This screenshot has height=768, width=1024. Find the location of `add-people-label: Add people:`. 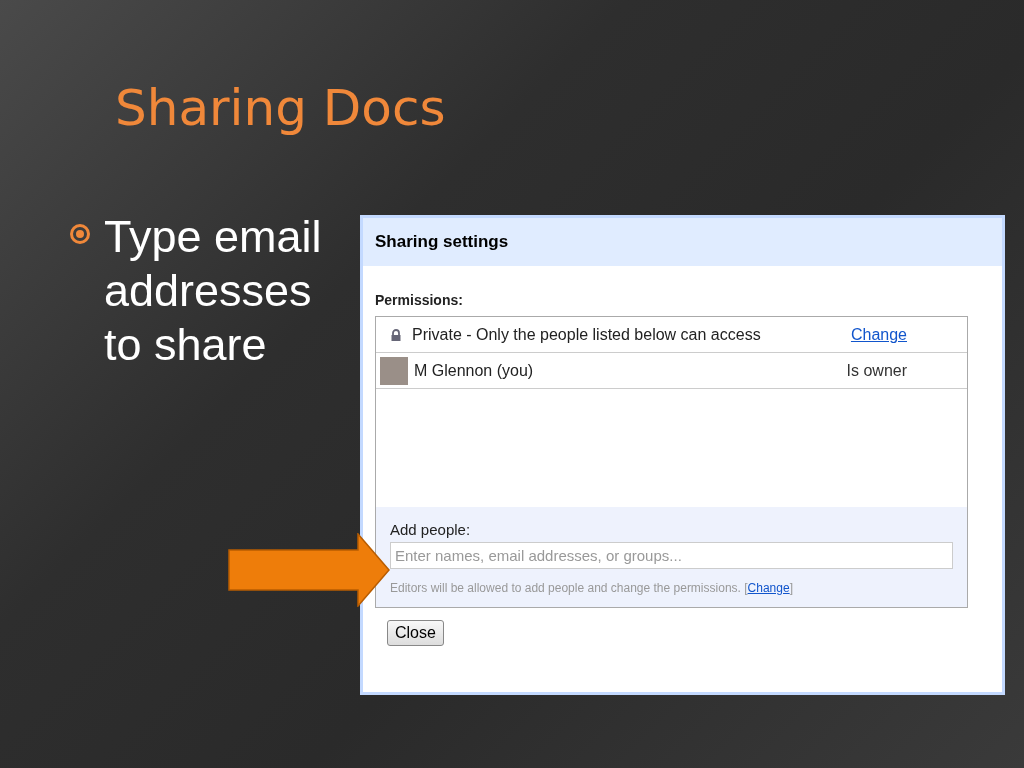

add-people-label: Add people: is located at coordinates (431, 529).